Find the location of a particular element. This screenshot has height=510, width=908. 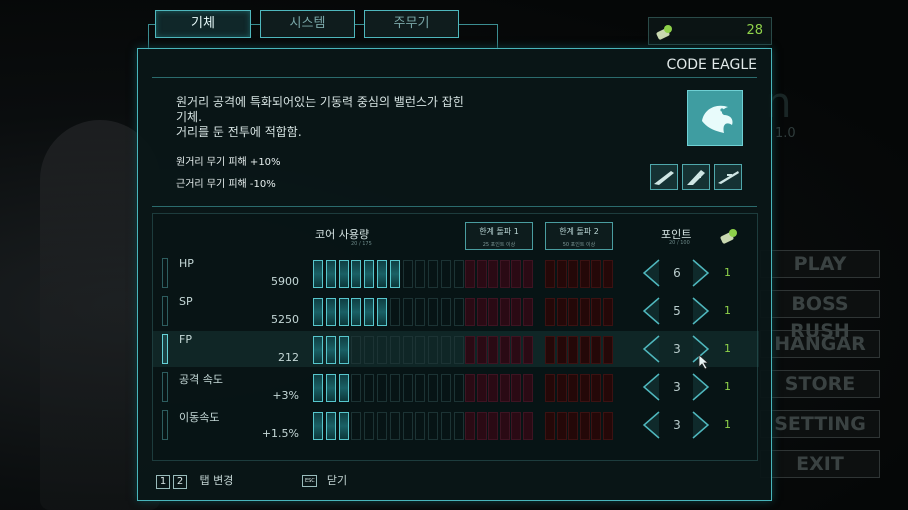

menu-store-button: STORE is located at coordinates (820, 384).